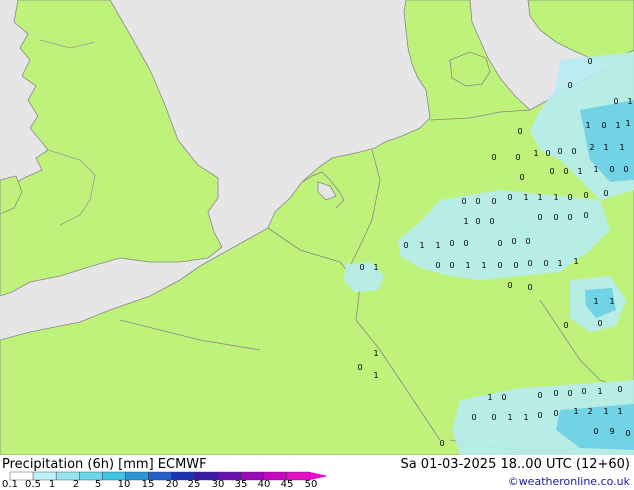 The image size is (634, 490). I want to click on run-info: Sa 01-03-2025 18..00 UTC (12+60), so click(515, 464).